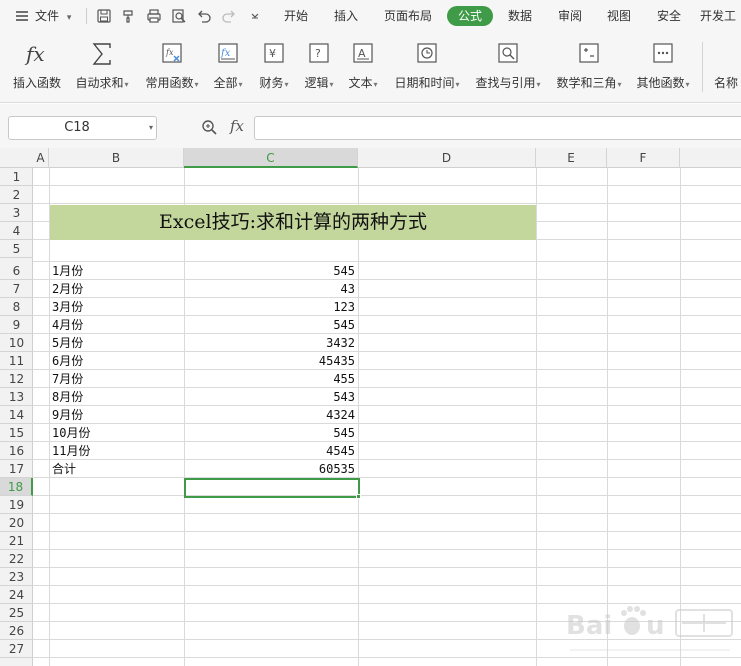  What do you see at coordinates (16, 213) in the screenshot?
I see `row-header: 3` at bounding box center [16, 213].